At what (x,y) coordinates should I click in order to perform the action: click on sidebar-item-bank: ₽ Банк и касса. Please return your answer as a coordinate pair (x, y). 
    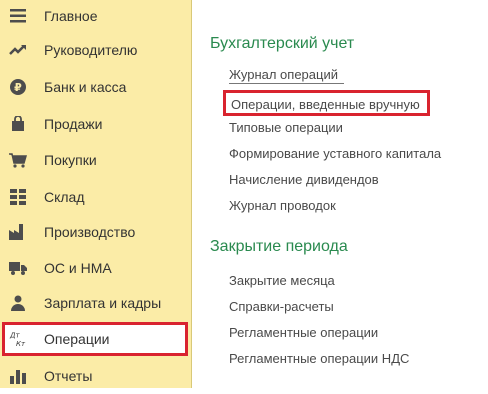
    Looking at the image, I should click on (95, 87).